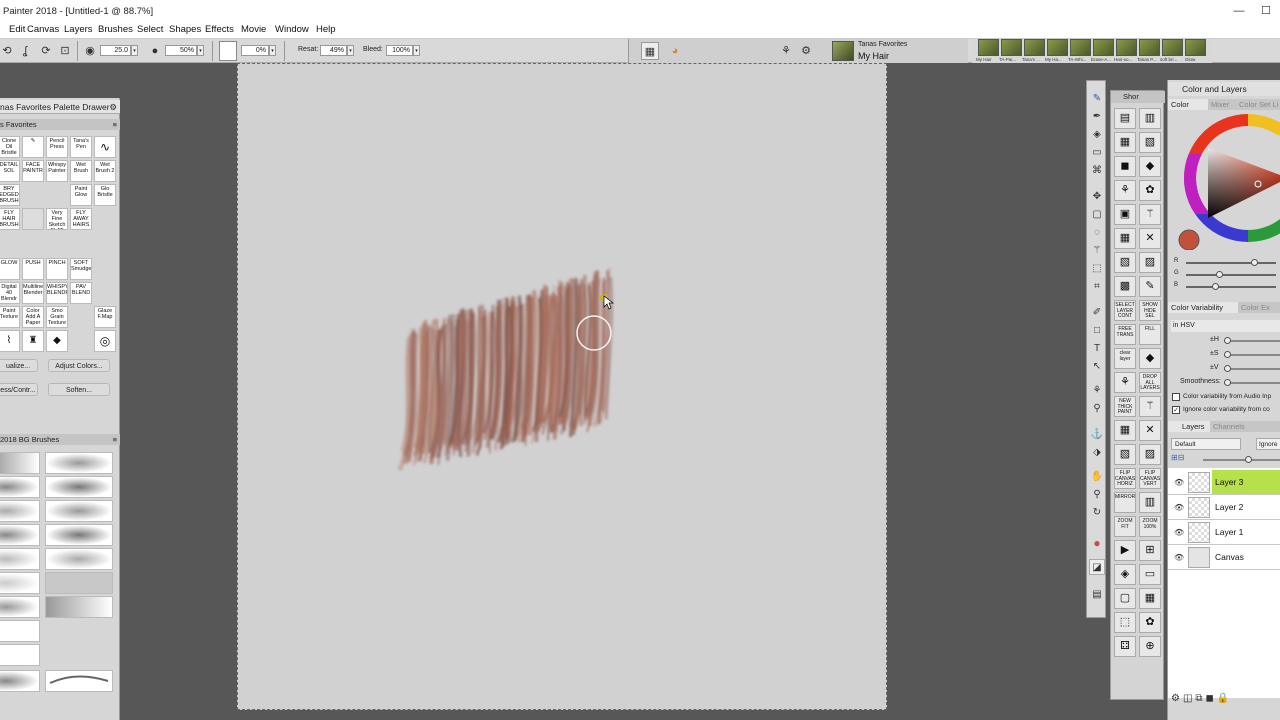 Image resolution: width=1280 pixels, height=720 pixels. What do you see at coordinates (60, 124) in the screenshot?
I see `favorites-tab: s Favorites ≡` at bounding box center [60, 124].